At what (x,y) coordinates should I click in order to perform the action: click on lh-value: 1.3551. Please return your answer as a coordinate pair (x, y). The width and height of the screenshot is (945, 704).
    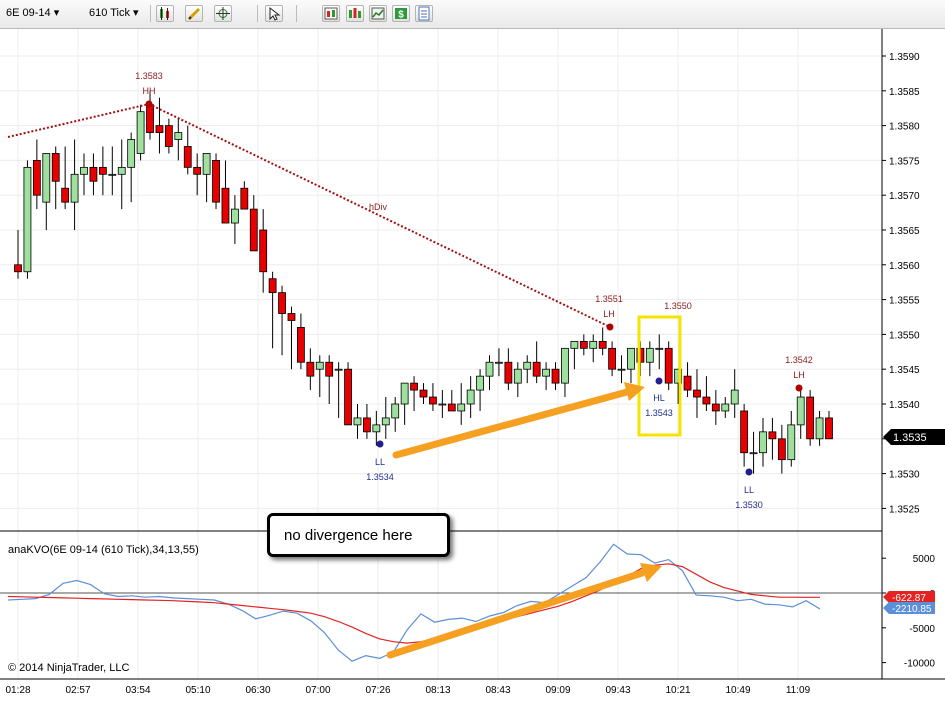
    Looking at the image, I should click on (609, 299).